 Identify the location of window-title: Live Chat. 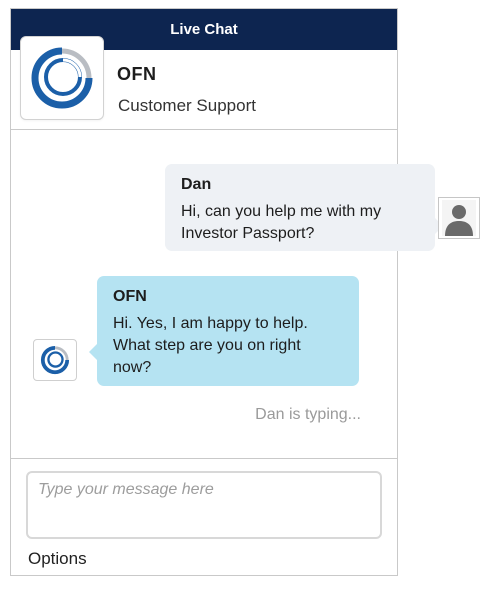
(204, 29).